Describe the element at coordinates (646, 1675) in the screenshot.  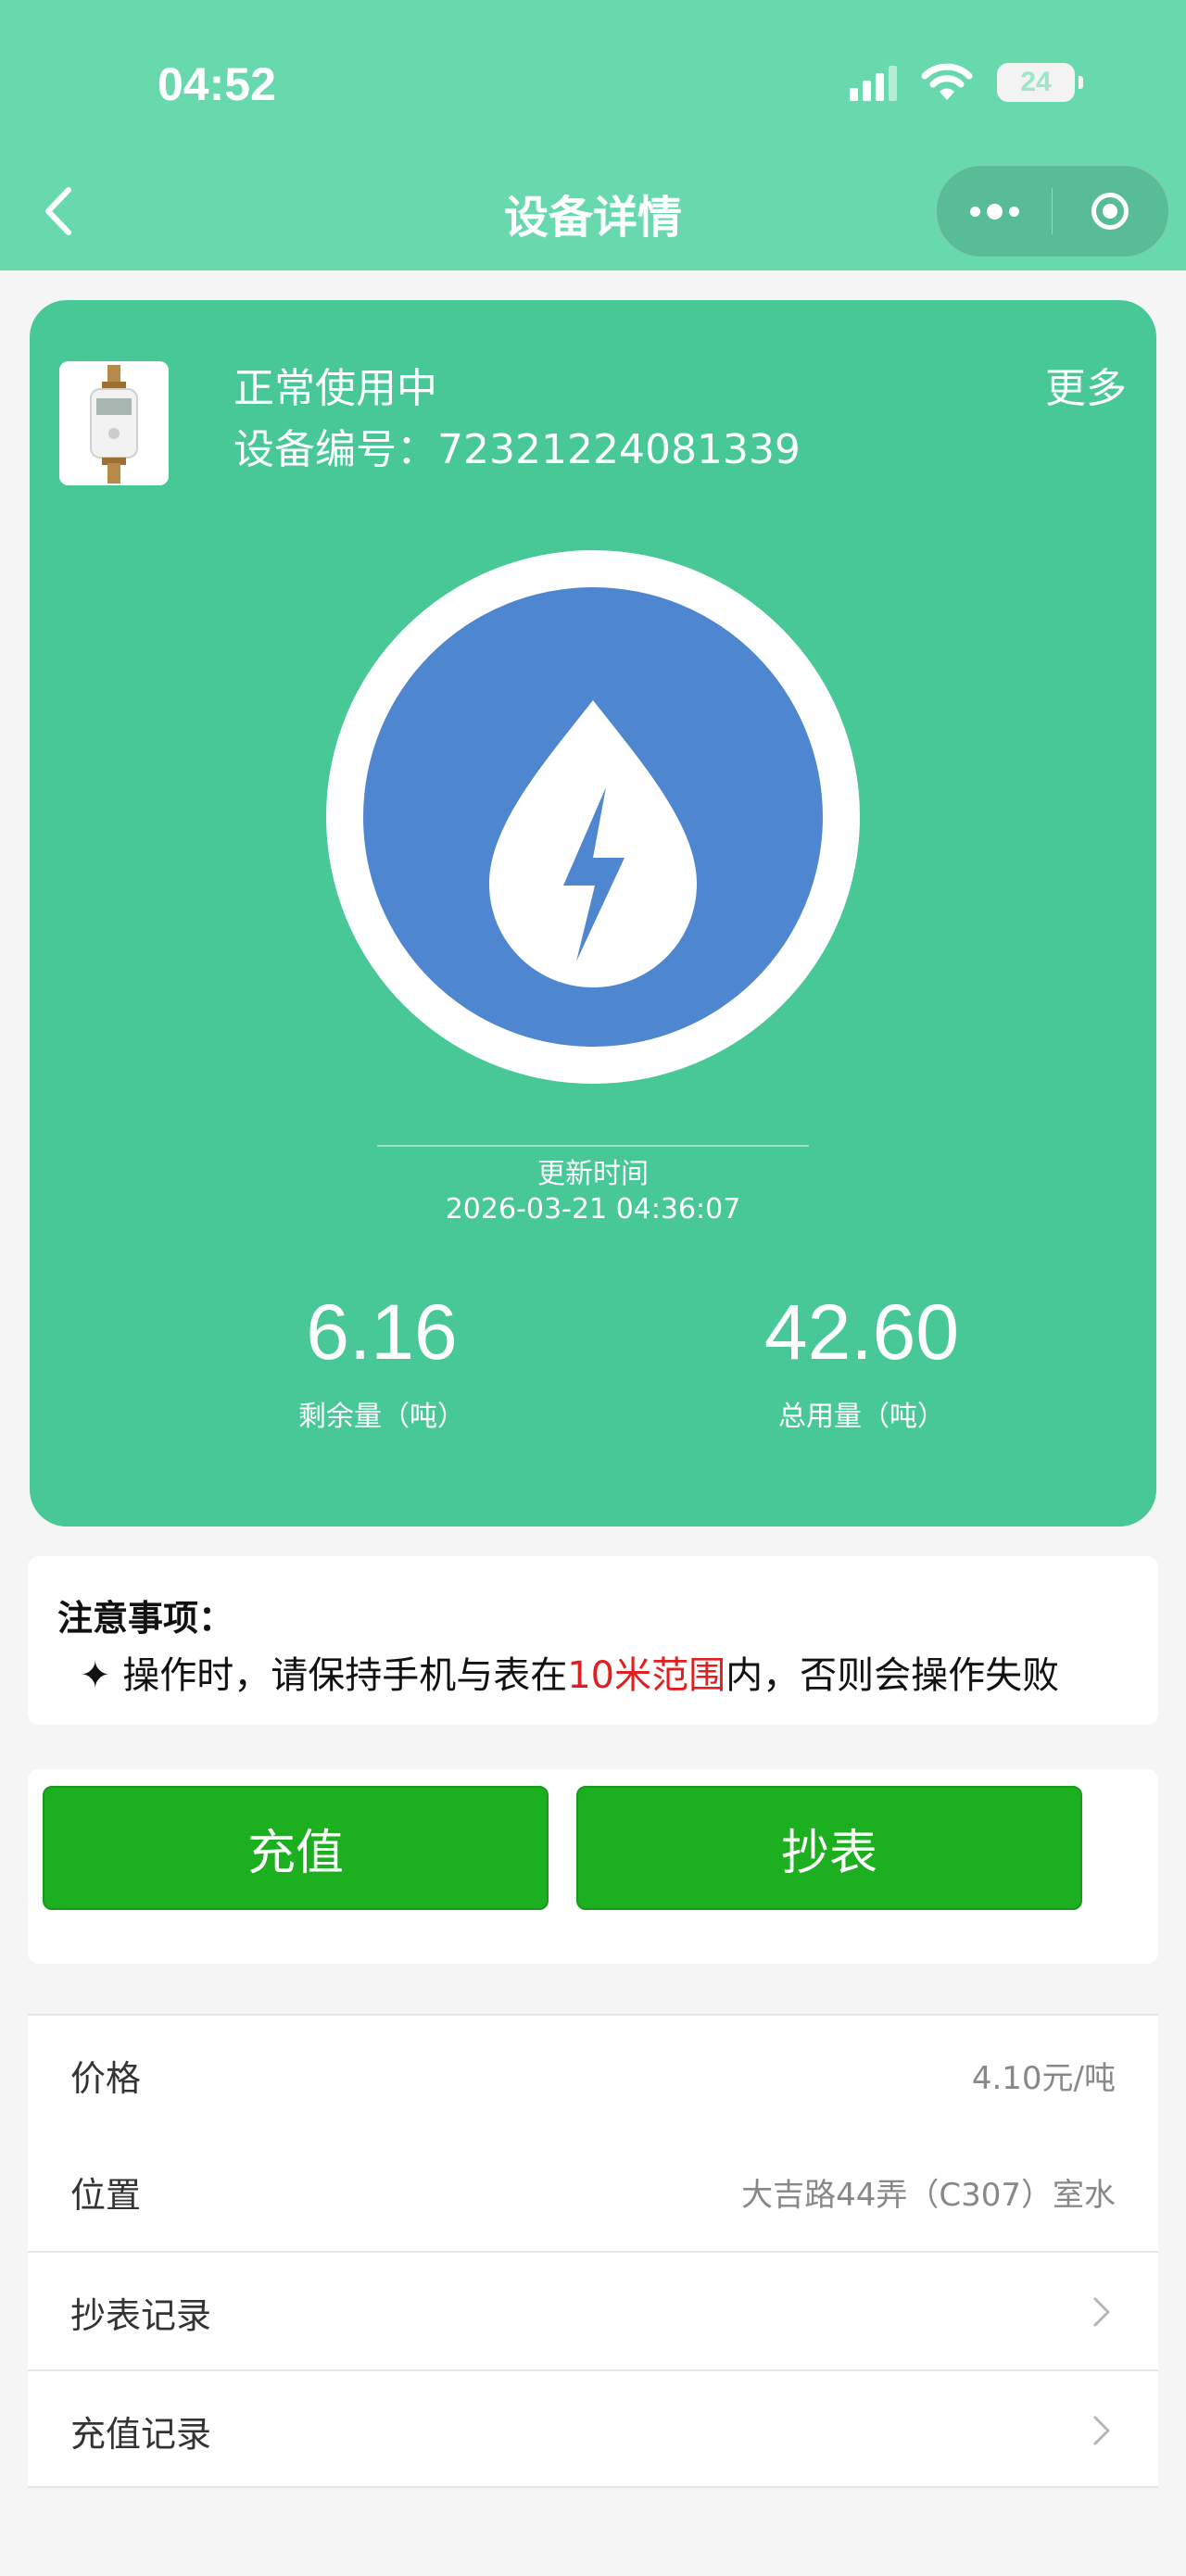
I see `notice-highlight: 10米范围` at that location.